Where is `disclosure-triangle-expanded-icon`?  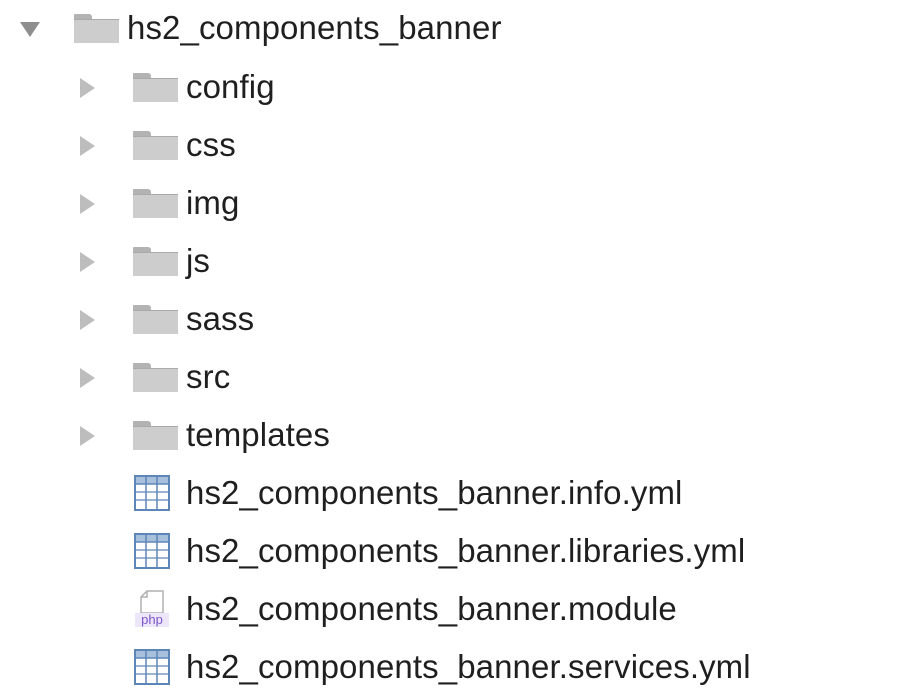
disclosure-triangle-expanded-icon is located at coordinates (30, 29).